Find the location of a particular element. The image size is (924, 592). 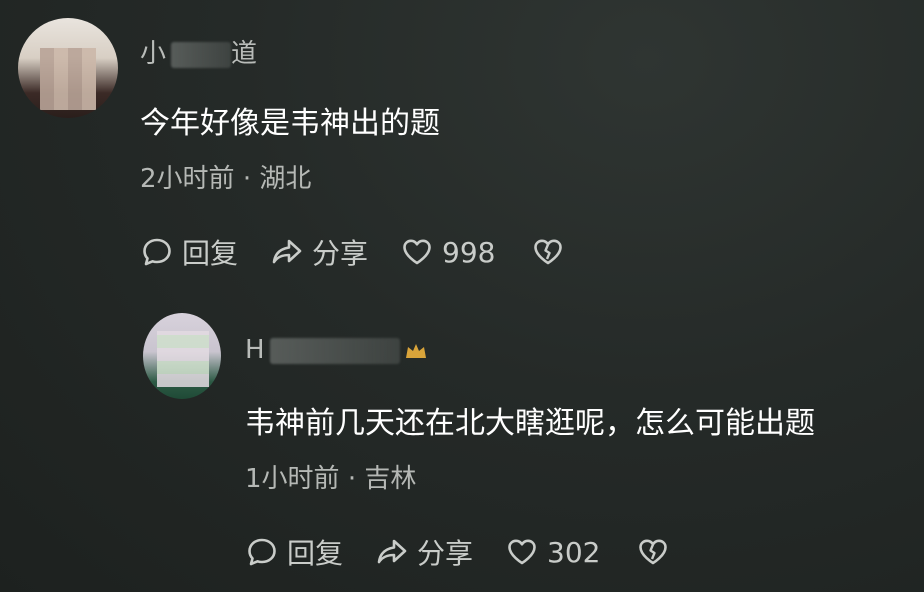

like-button: 998 is located at coordinates (447, 252).